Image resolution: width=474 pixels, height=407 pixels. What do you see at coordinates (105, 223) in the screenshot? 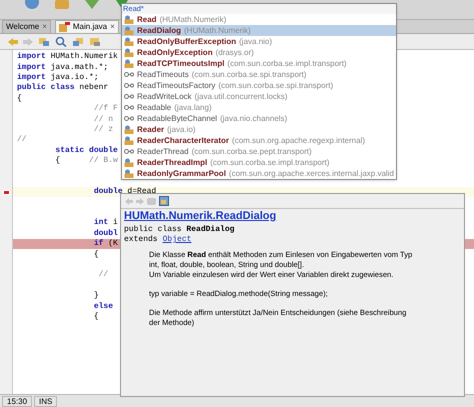
I see `code-line: int i` at bounding box center [105, 223].